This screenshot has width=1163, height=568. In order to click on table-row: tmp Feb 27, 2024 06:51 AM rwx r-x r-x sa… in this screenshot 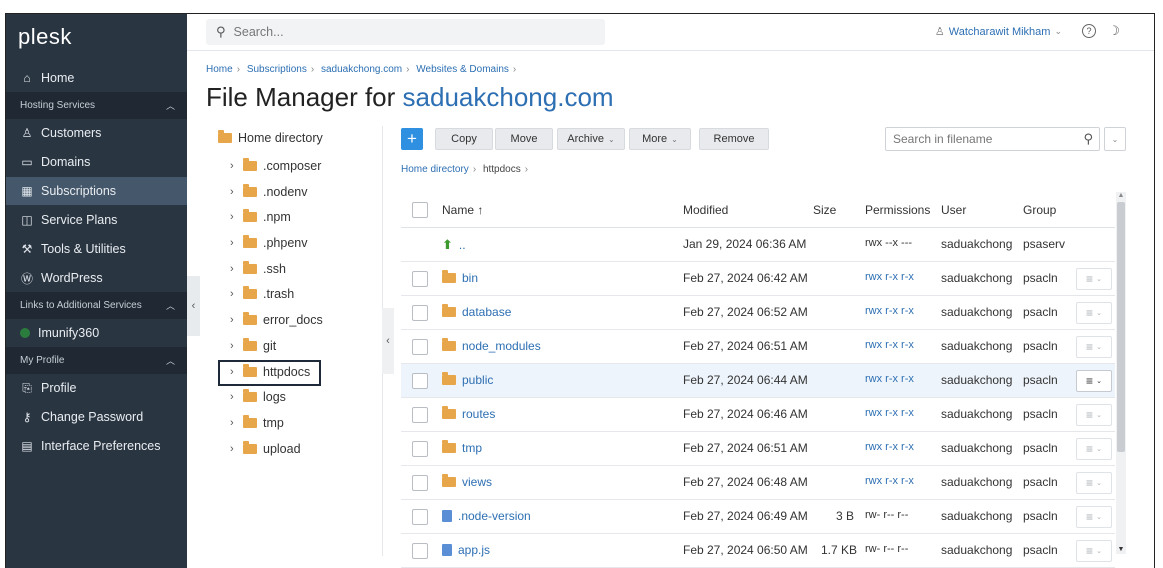, I will do `click(758, 449)`.